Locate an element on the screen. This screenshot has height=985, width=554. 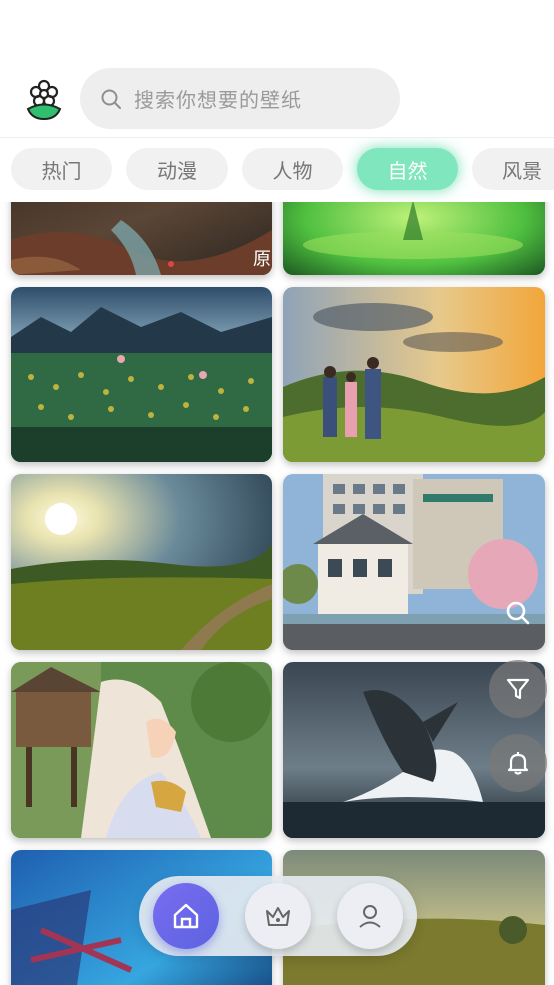
tab-anime: 动漫 is located at coordinates (177, 169).